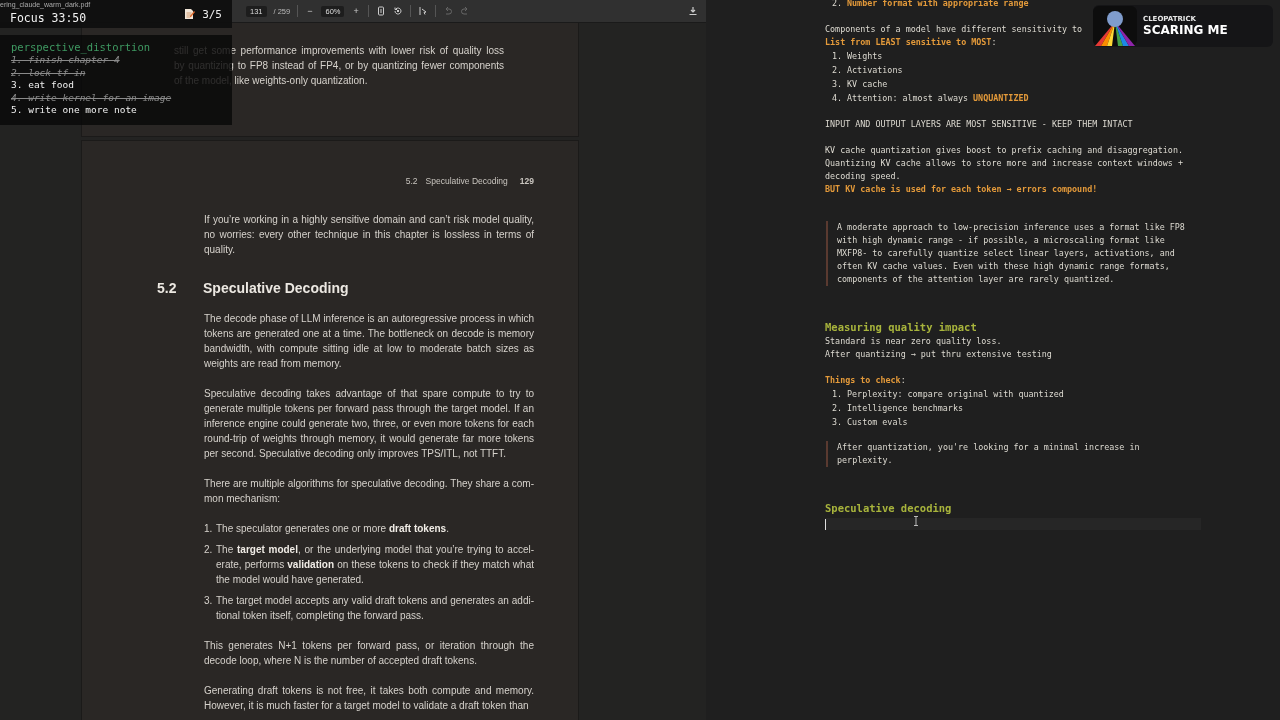  Describe the element at coordinates (290, 580) in the screenshot. I see `text-line: the model would have generated.` at that location.